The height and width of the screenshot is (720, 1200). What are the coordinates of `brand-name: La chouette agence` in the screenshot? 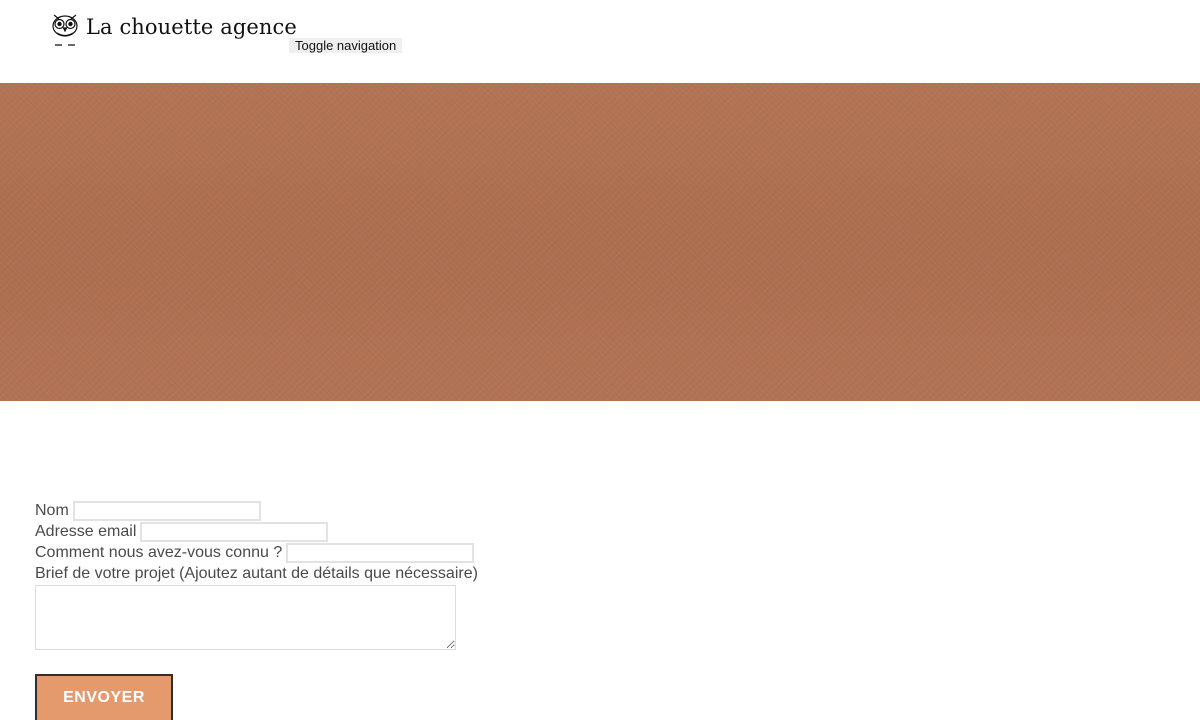 It's located at (191, 27).